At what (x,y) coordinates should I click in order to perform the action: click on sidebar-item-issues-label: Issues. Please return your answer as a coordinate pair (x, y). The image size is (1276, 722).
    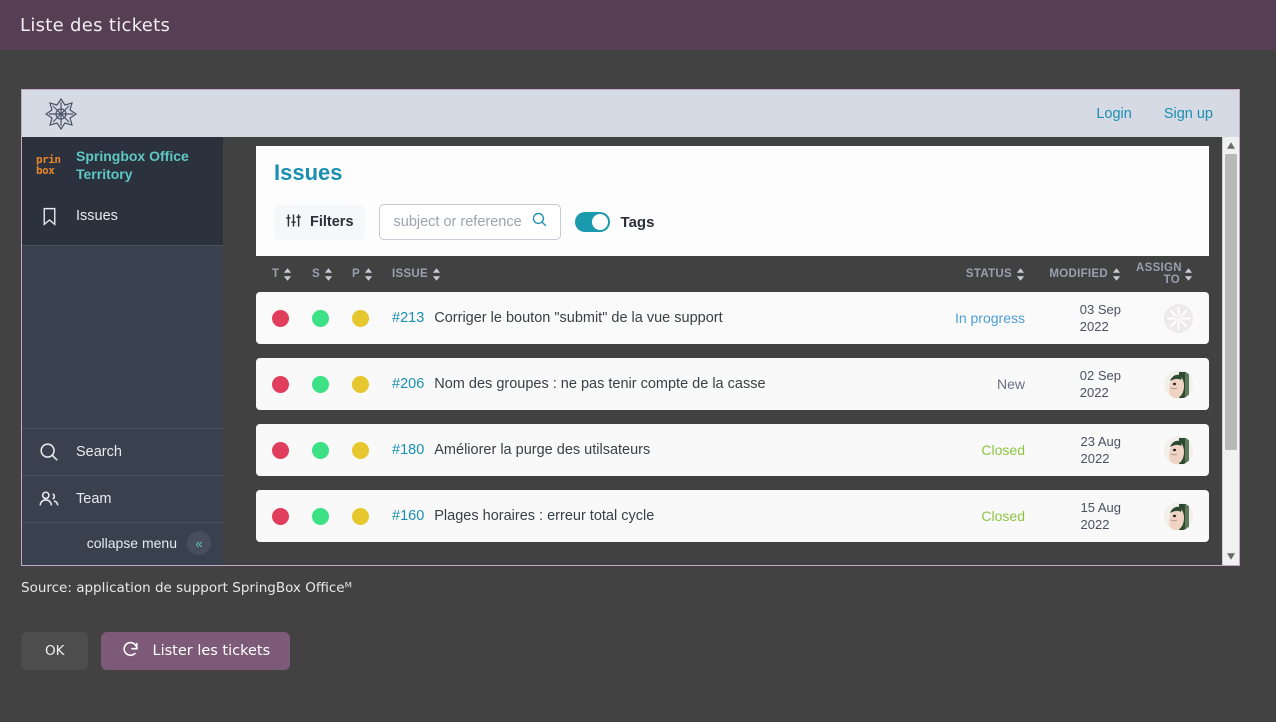
    Looking at the image, I should click on (97, 216).